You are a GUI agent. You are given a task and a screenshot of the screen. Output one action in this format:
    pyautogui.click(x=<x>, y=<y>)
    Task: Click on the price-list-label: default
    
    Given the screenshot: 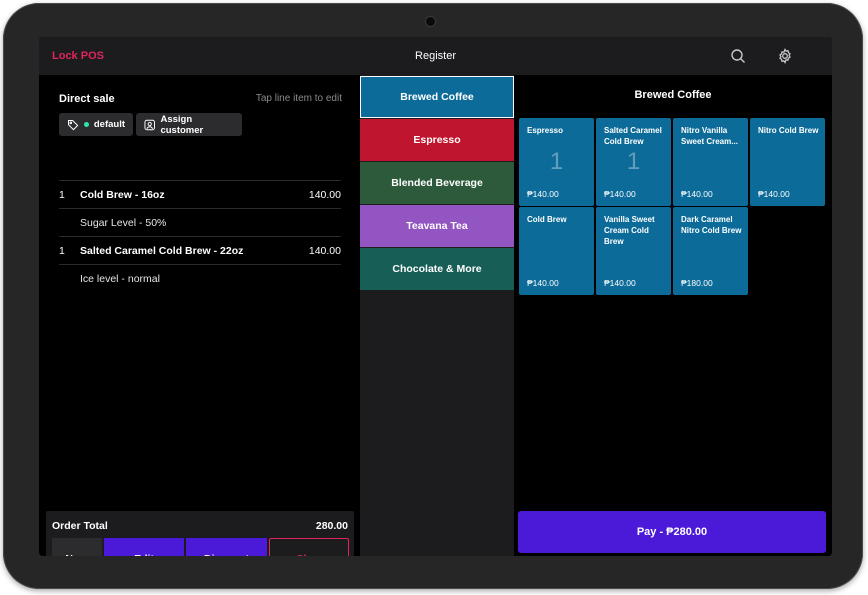 What is the action you would take?
    pyautogui.click(x=109, y=124)
    